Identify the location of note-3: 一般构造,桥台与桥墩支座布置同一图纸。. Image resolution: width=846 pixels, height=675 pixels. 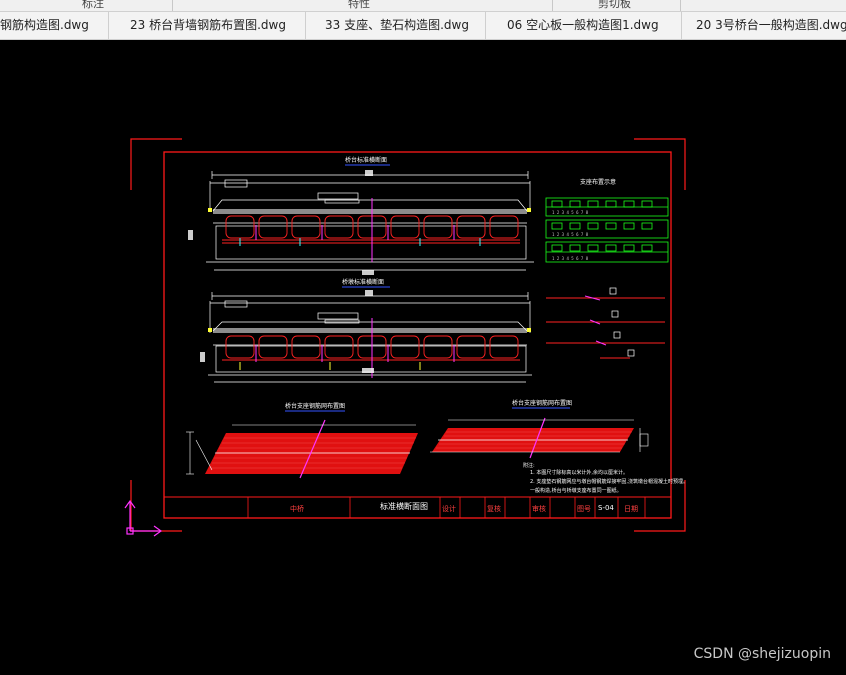
(576, 490).